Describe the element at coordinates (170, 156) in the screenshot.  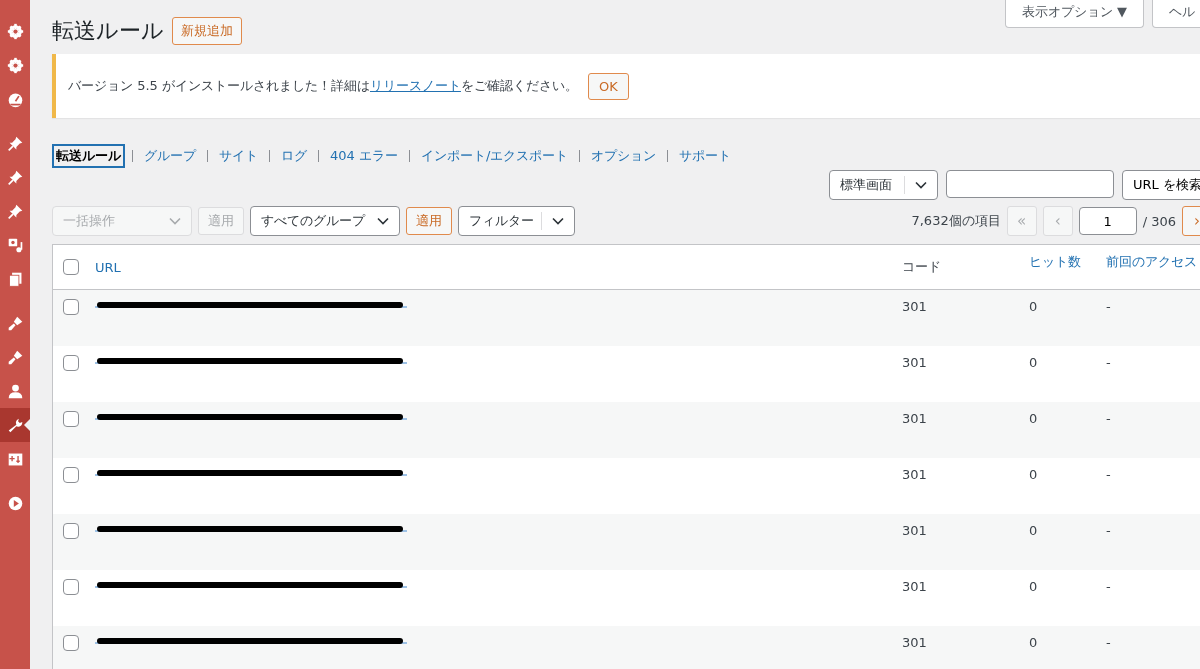
I see `nav-tab: グループ` at that location.